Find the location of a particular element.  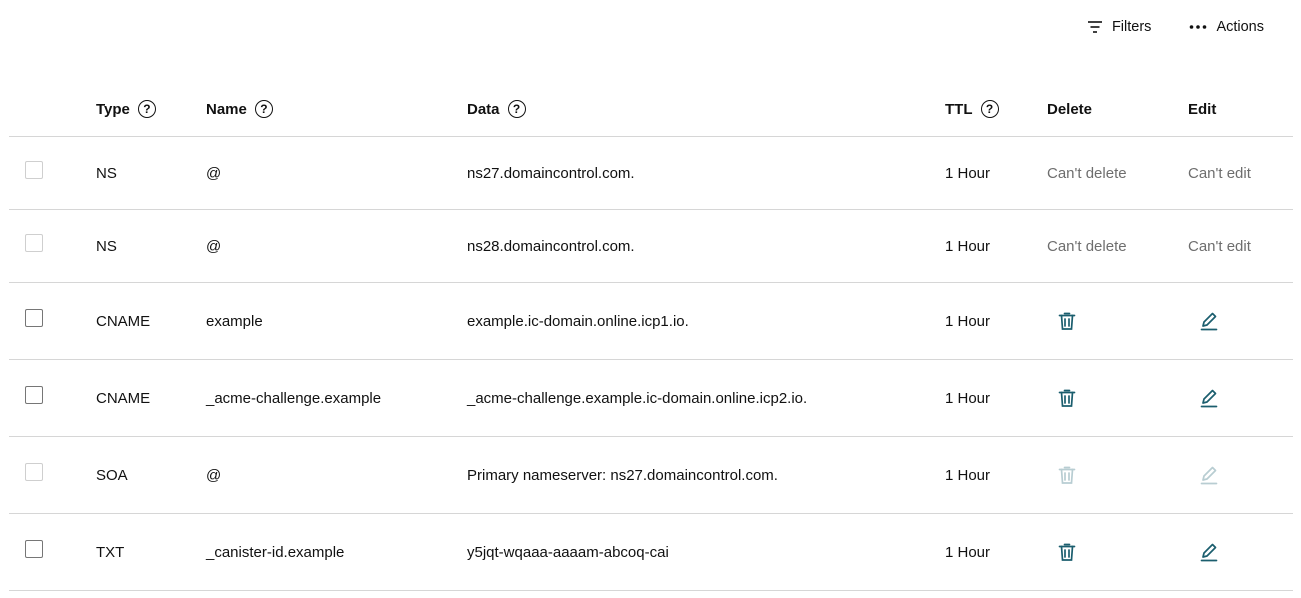

filter-icon is located at coordinates (1095, 27).